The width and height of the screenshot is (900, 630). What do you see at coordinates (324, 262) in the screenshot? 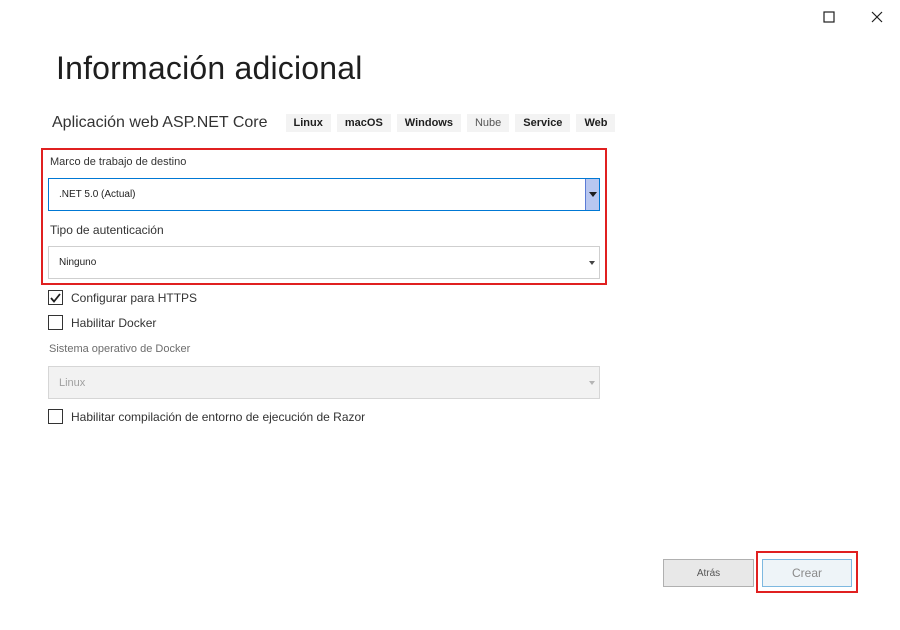
I see `auth-type-select: Ninguno` at bounding box center [324, 262].